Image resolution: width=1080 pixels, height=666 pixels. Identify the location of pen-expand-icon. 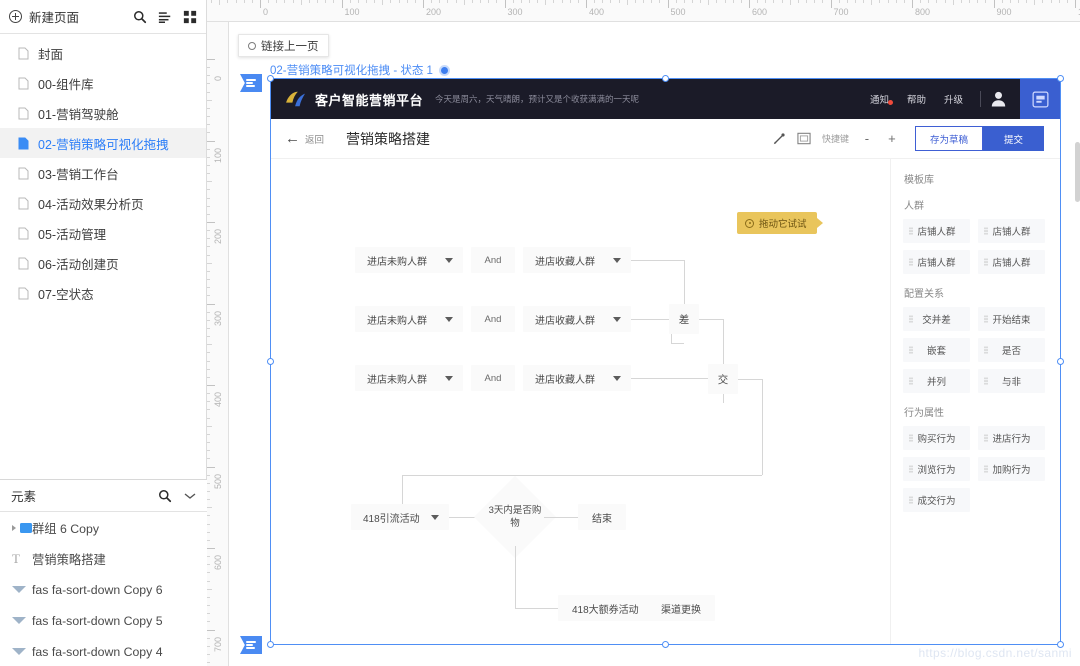
(779, 139).